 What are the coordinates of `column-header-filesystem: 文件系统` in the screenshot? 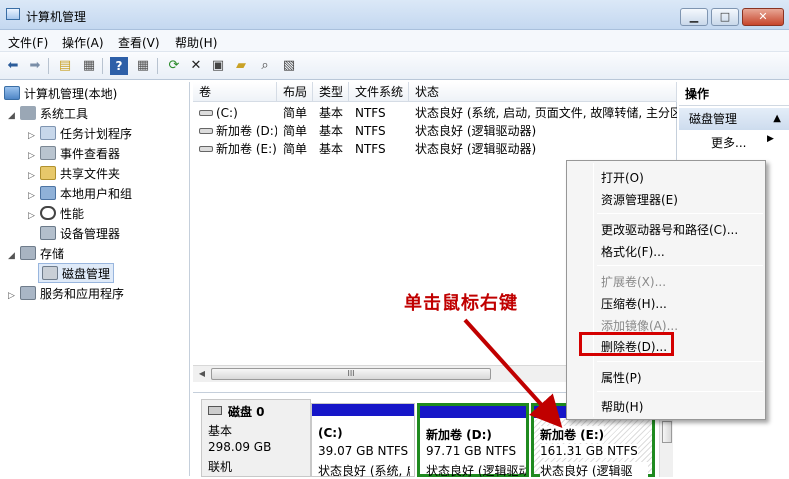 It's located at (379, 92).